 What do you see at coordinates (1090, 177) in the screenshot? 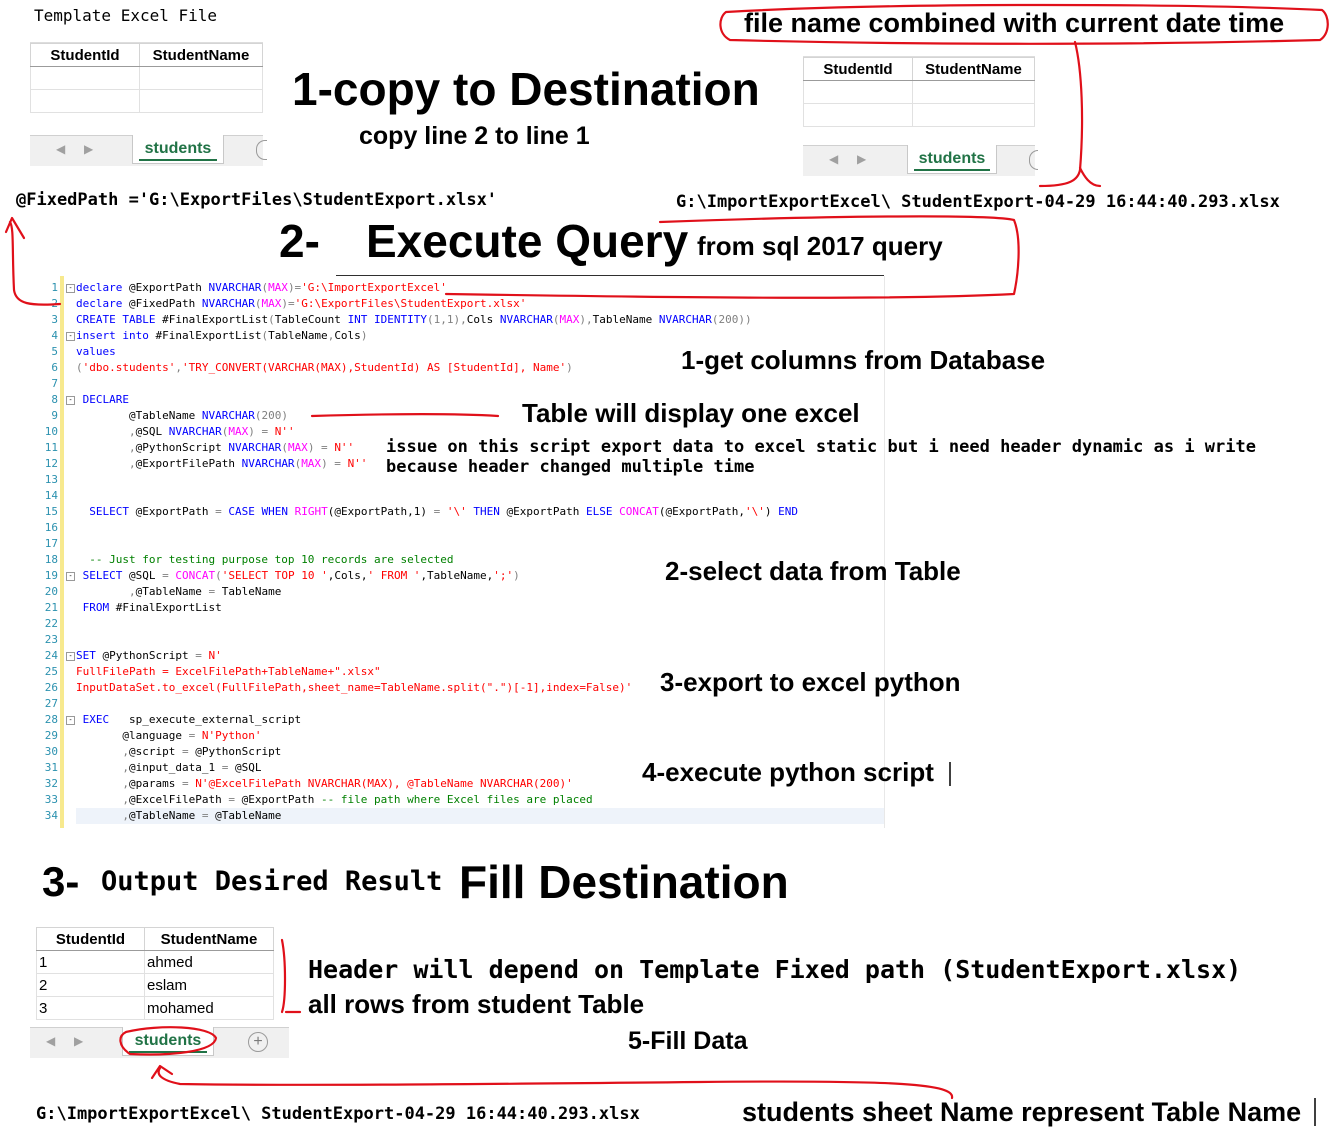
I see `callout-arrow-line` at bounding box center [1090, 177].